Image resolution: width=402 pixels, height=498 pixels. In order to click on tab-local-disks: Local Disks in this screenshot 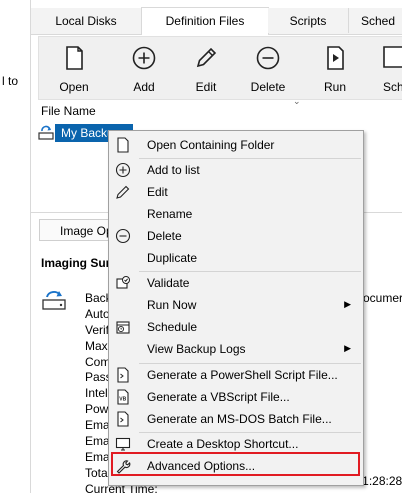, I will do `click(86, 20)`.